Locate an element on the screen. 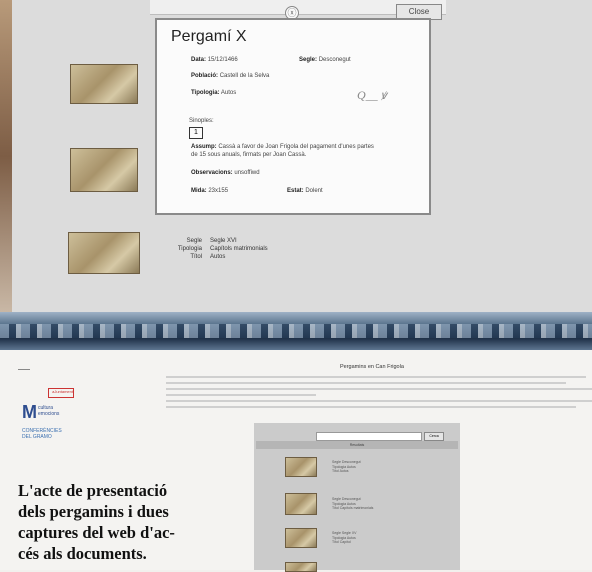  field-sinoples-label: Sinoples: is located at coordinates (201, 121).